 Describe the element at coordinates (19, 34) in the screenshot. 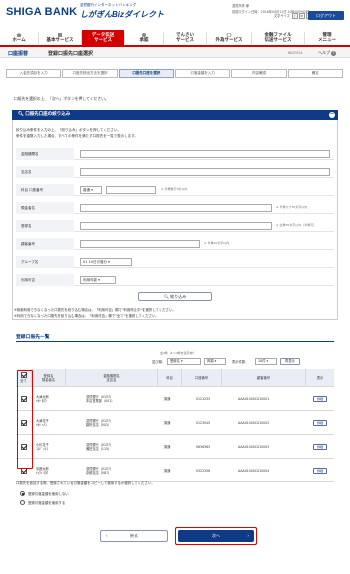

I see `home-icon` at that location.